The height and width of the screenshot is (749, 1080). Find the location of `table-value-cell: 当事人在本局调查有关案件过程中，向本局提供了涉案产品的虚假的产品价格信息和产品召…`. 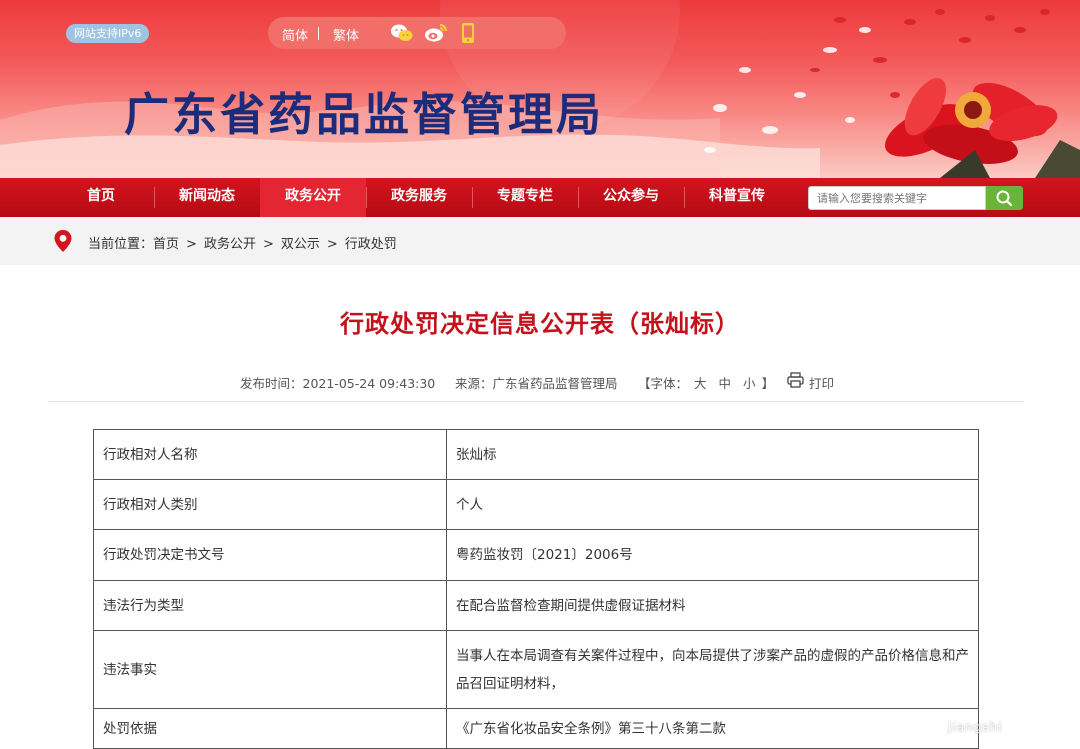

table-value-cell: 当事人在本局调查有关案件过程中，向本局提供了涉案产品的虚假的产品价格信息和产品召… is located at coordinates (712, 669).